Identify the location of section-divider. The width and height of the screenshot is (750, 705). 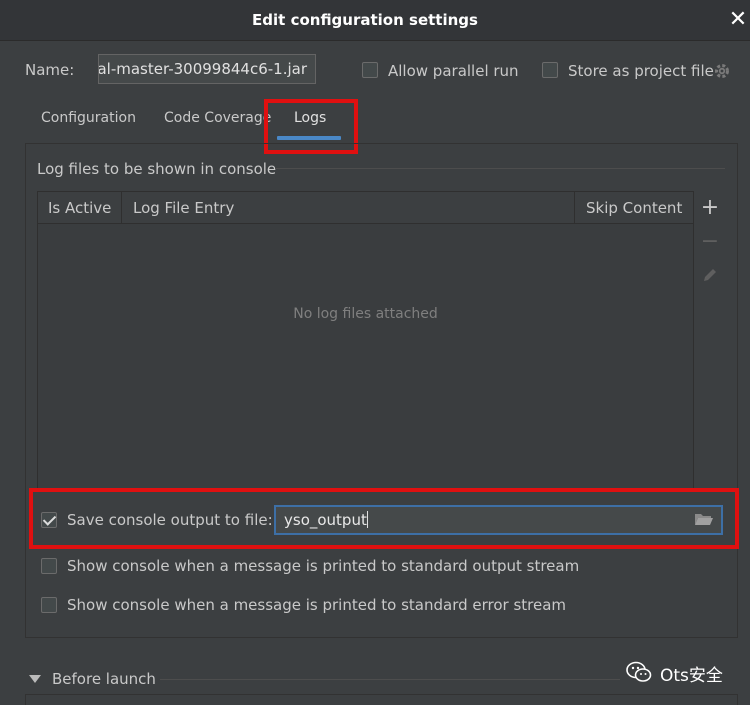
(500, 168).